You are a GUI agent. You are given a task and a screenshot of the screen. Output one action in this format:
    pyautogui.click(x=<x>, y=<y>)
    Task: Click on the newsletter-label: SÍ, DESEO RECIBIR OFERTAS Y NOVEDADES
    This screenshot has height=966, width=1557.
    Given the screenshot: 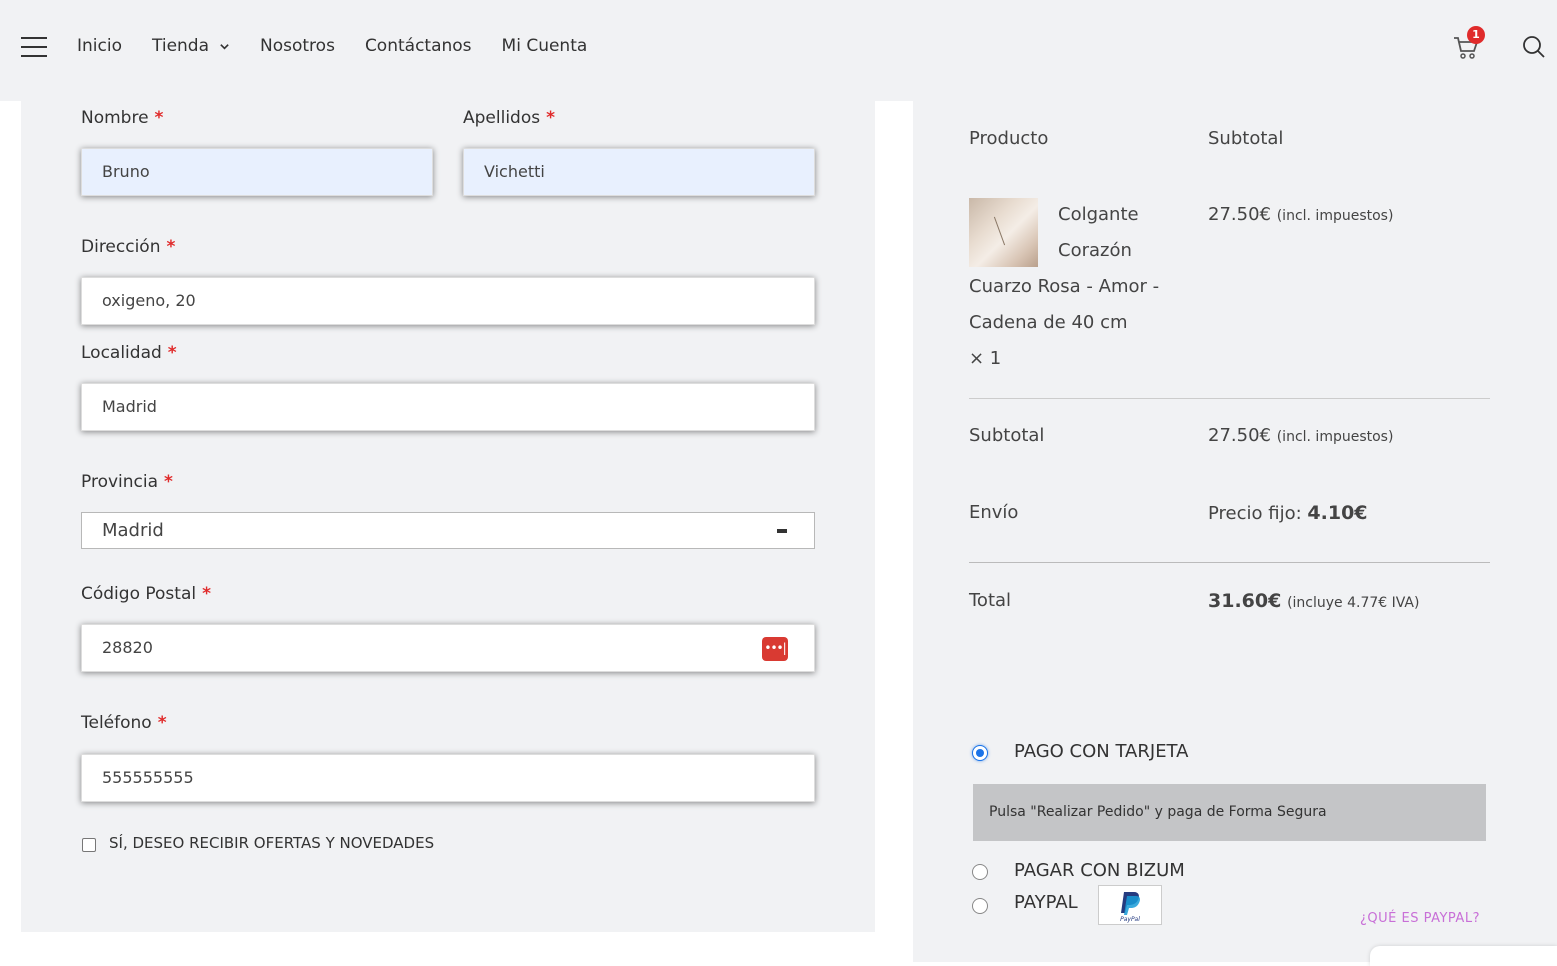 What is the action you would take?
    pyautogui.click(x=272, y=843)
    